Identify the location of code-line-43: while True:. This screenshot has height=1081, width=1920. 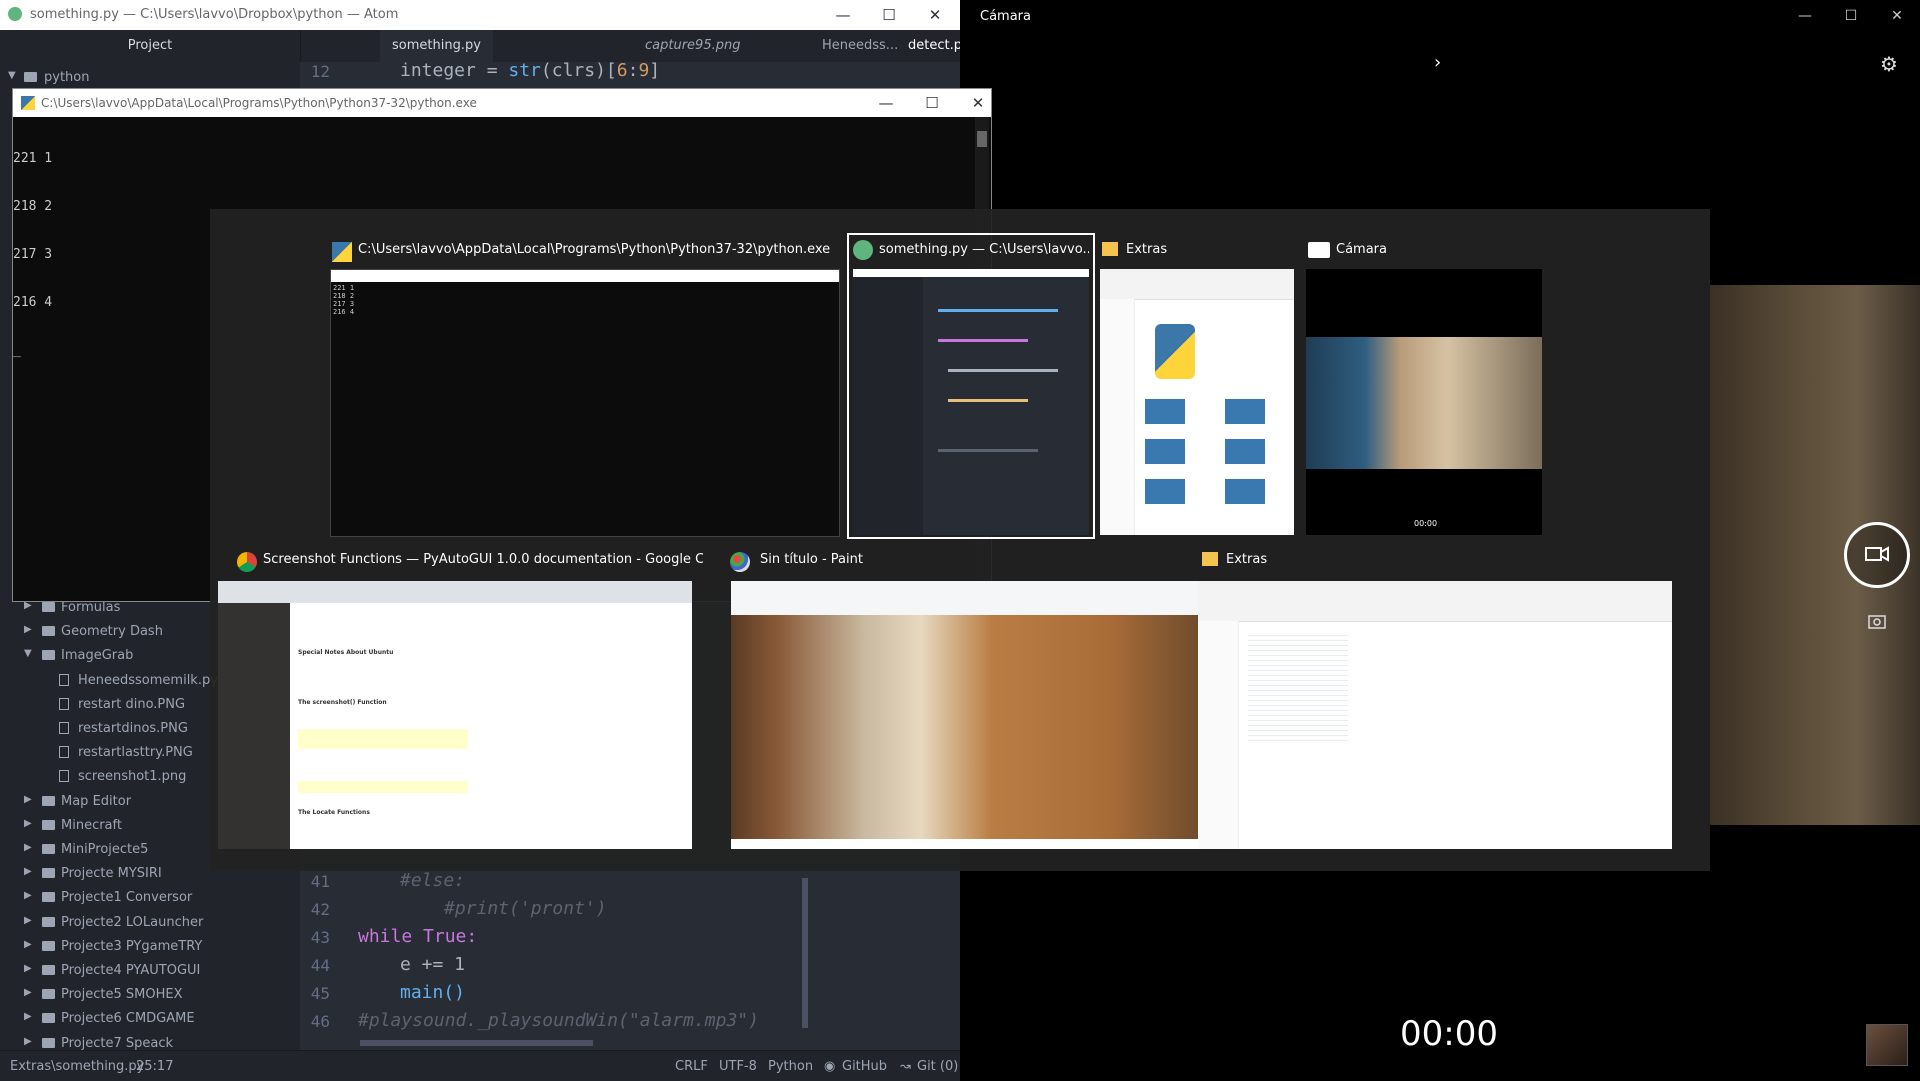
(418, 936).